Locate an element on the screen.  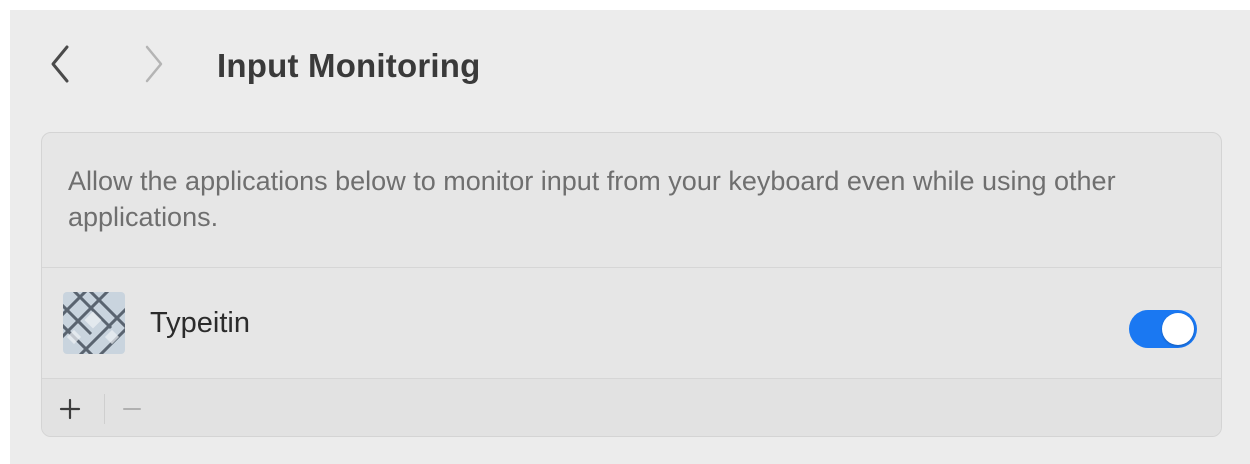
add-app-button is located at coordinates (70, 407).